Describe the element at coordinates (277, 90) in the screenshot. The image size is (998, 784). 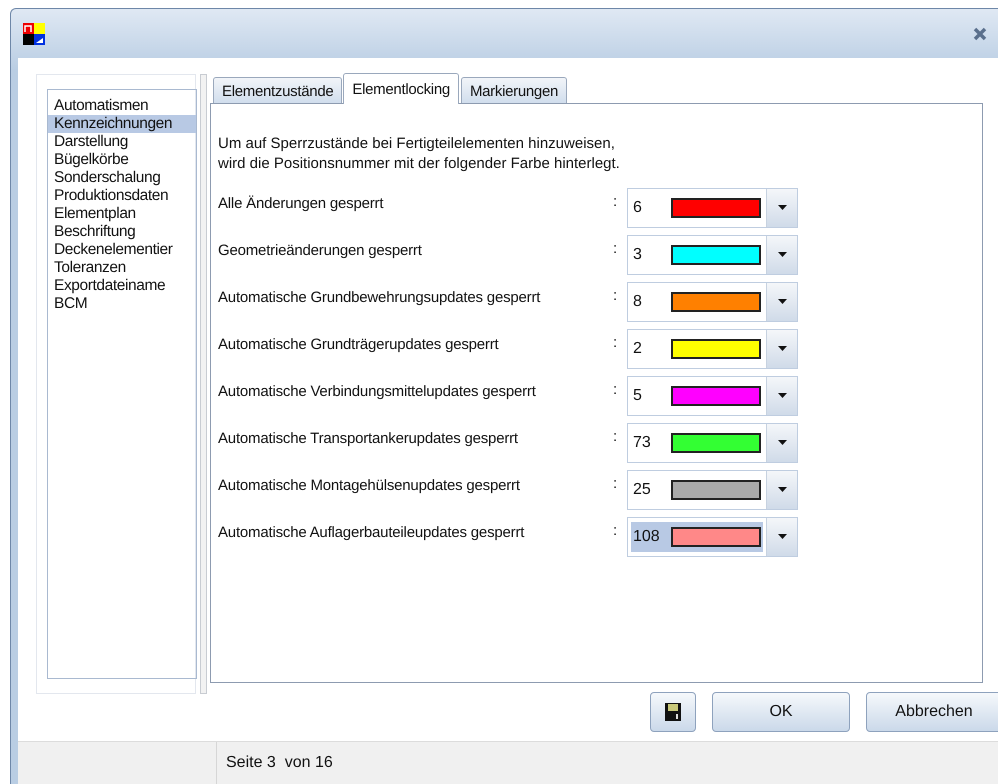
I see `tab: Elementzustände` at that location.